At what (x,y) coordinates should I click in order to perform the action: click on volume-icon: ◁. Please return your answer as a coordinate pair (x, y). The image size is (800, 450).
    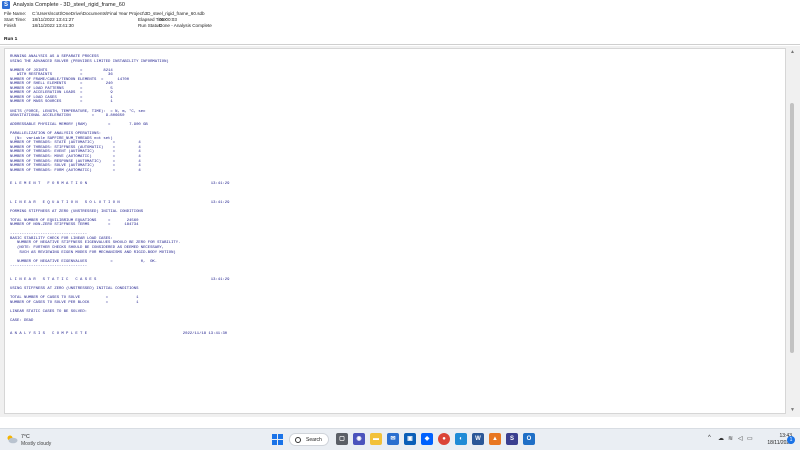
    Looking at the image, I should click on (740, 438).